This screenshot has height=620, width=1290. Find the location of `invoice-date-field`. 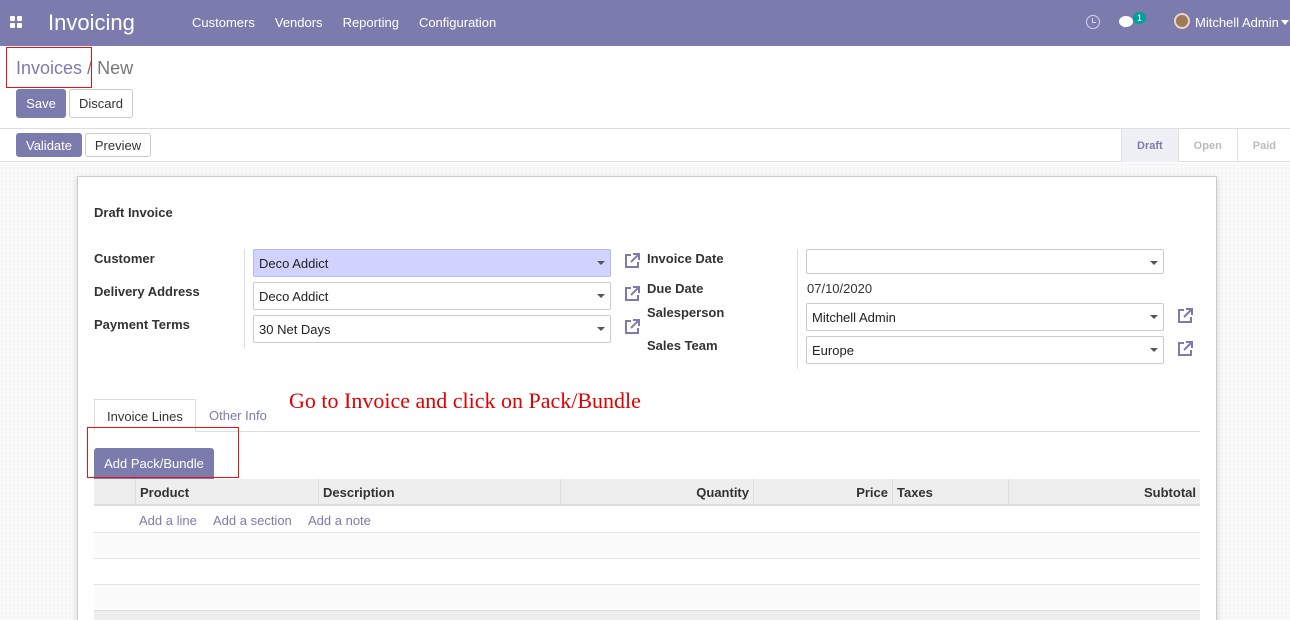

invoice-date-field is located at coordinates (985, 261).